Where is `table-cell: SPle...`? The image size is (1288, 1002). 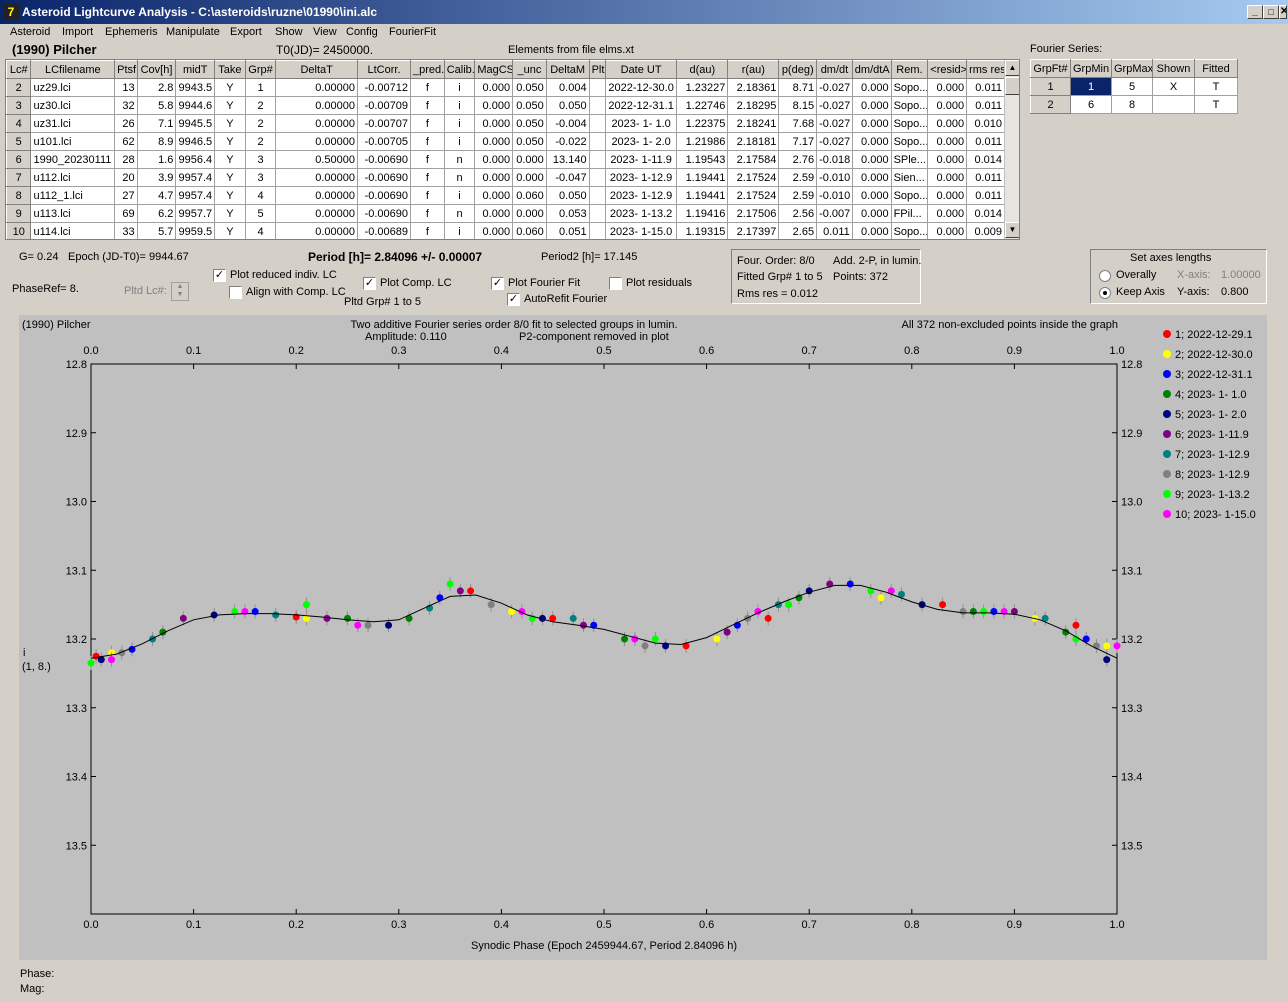
table-cell: SPle... is located at coordinates (909, 159).